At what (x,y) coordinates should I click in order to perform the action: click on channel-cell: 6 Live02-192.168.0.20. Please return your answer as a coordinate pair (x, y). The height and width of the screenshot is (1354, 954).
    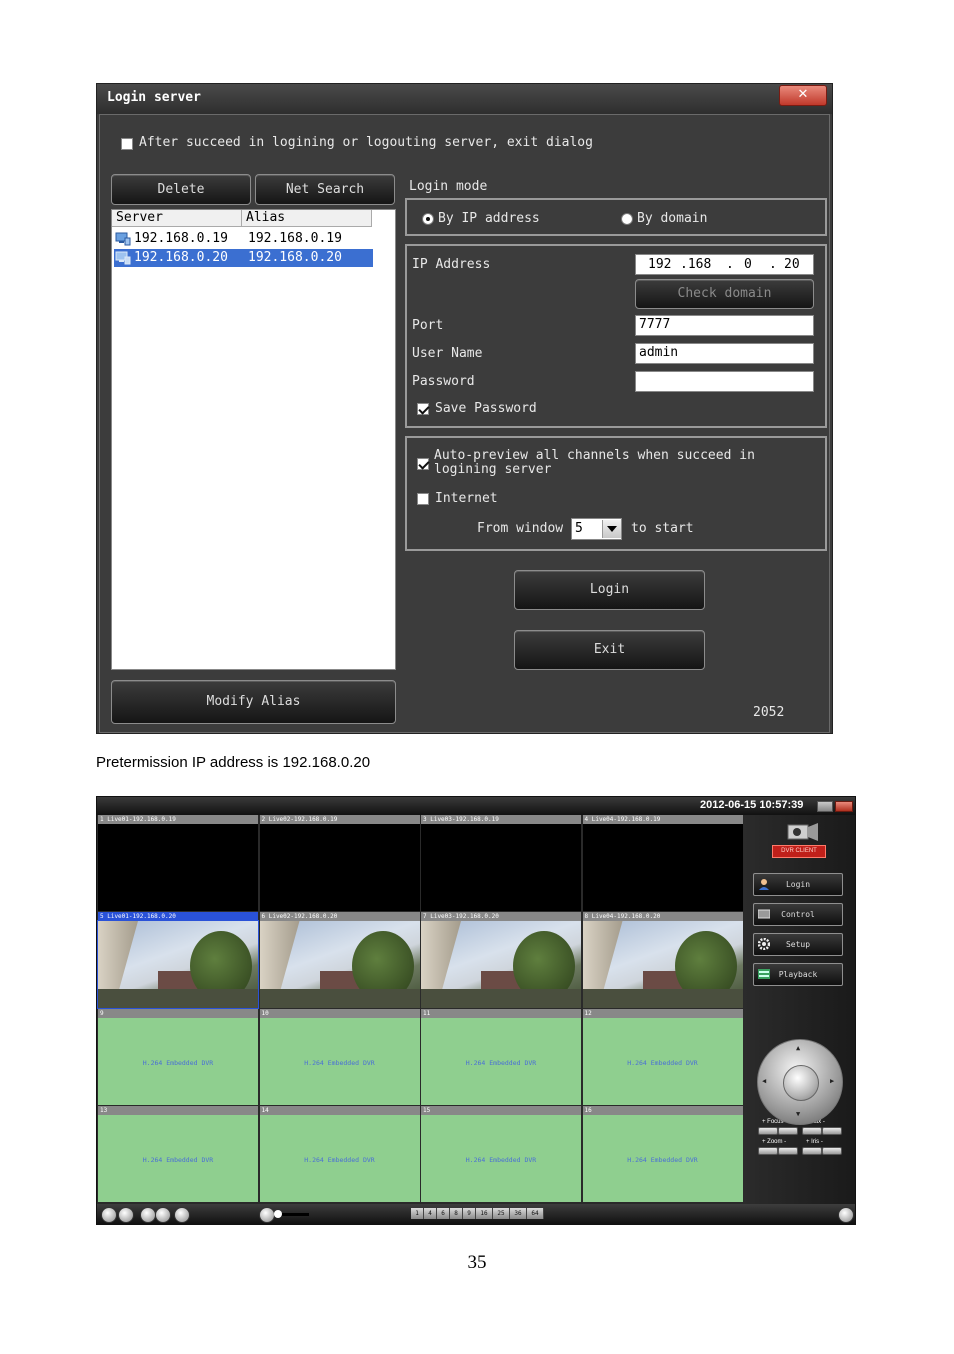
    Looking at the image, I should click on (339, 960).